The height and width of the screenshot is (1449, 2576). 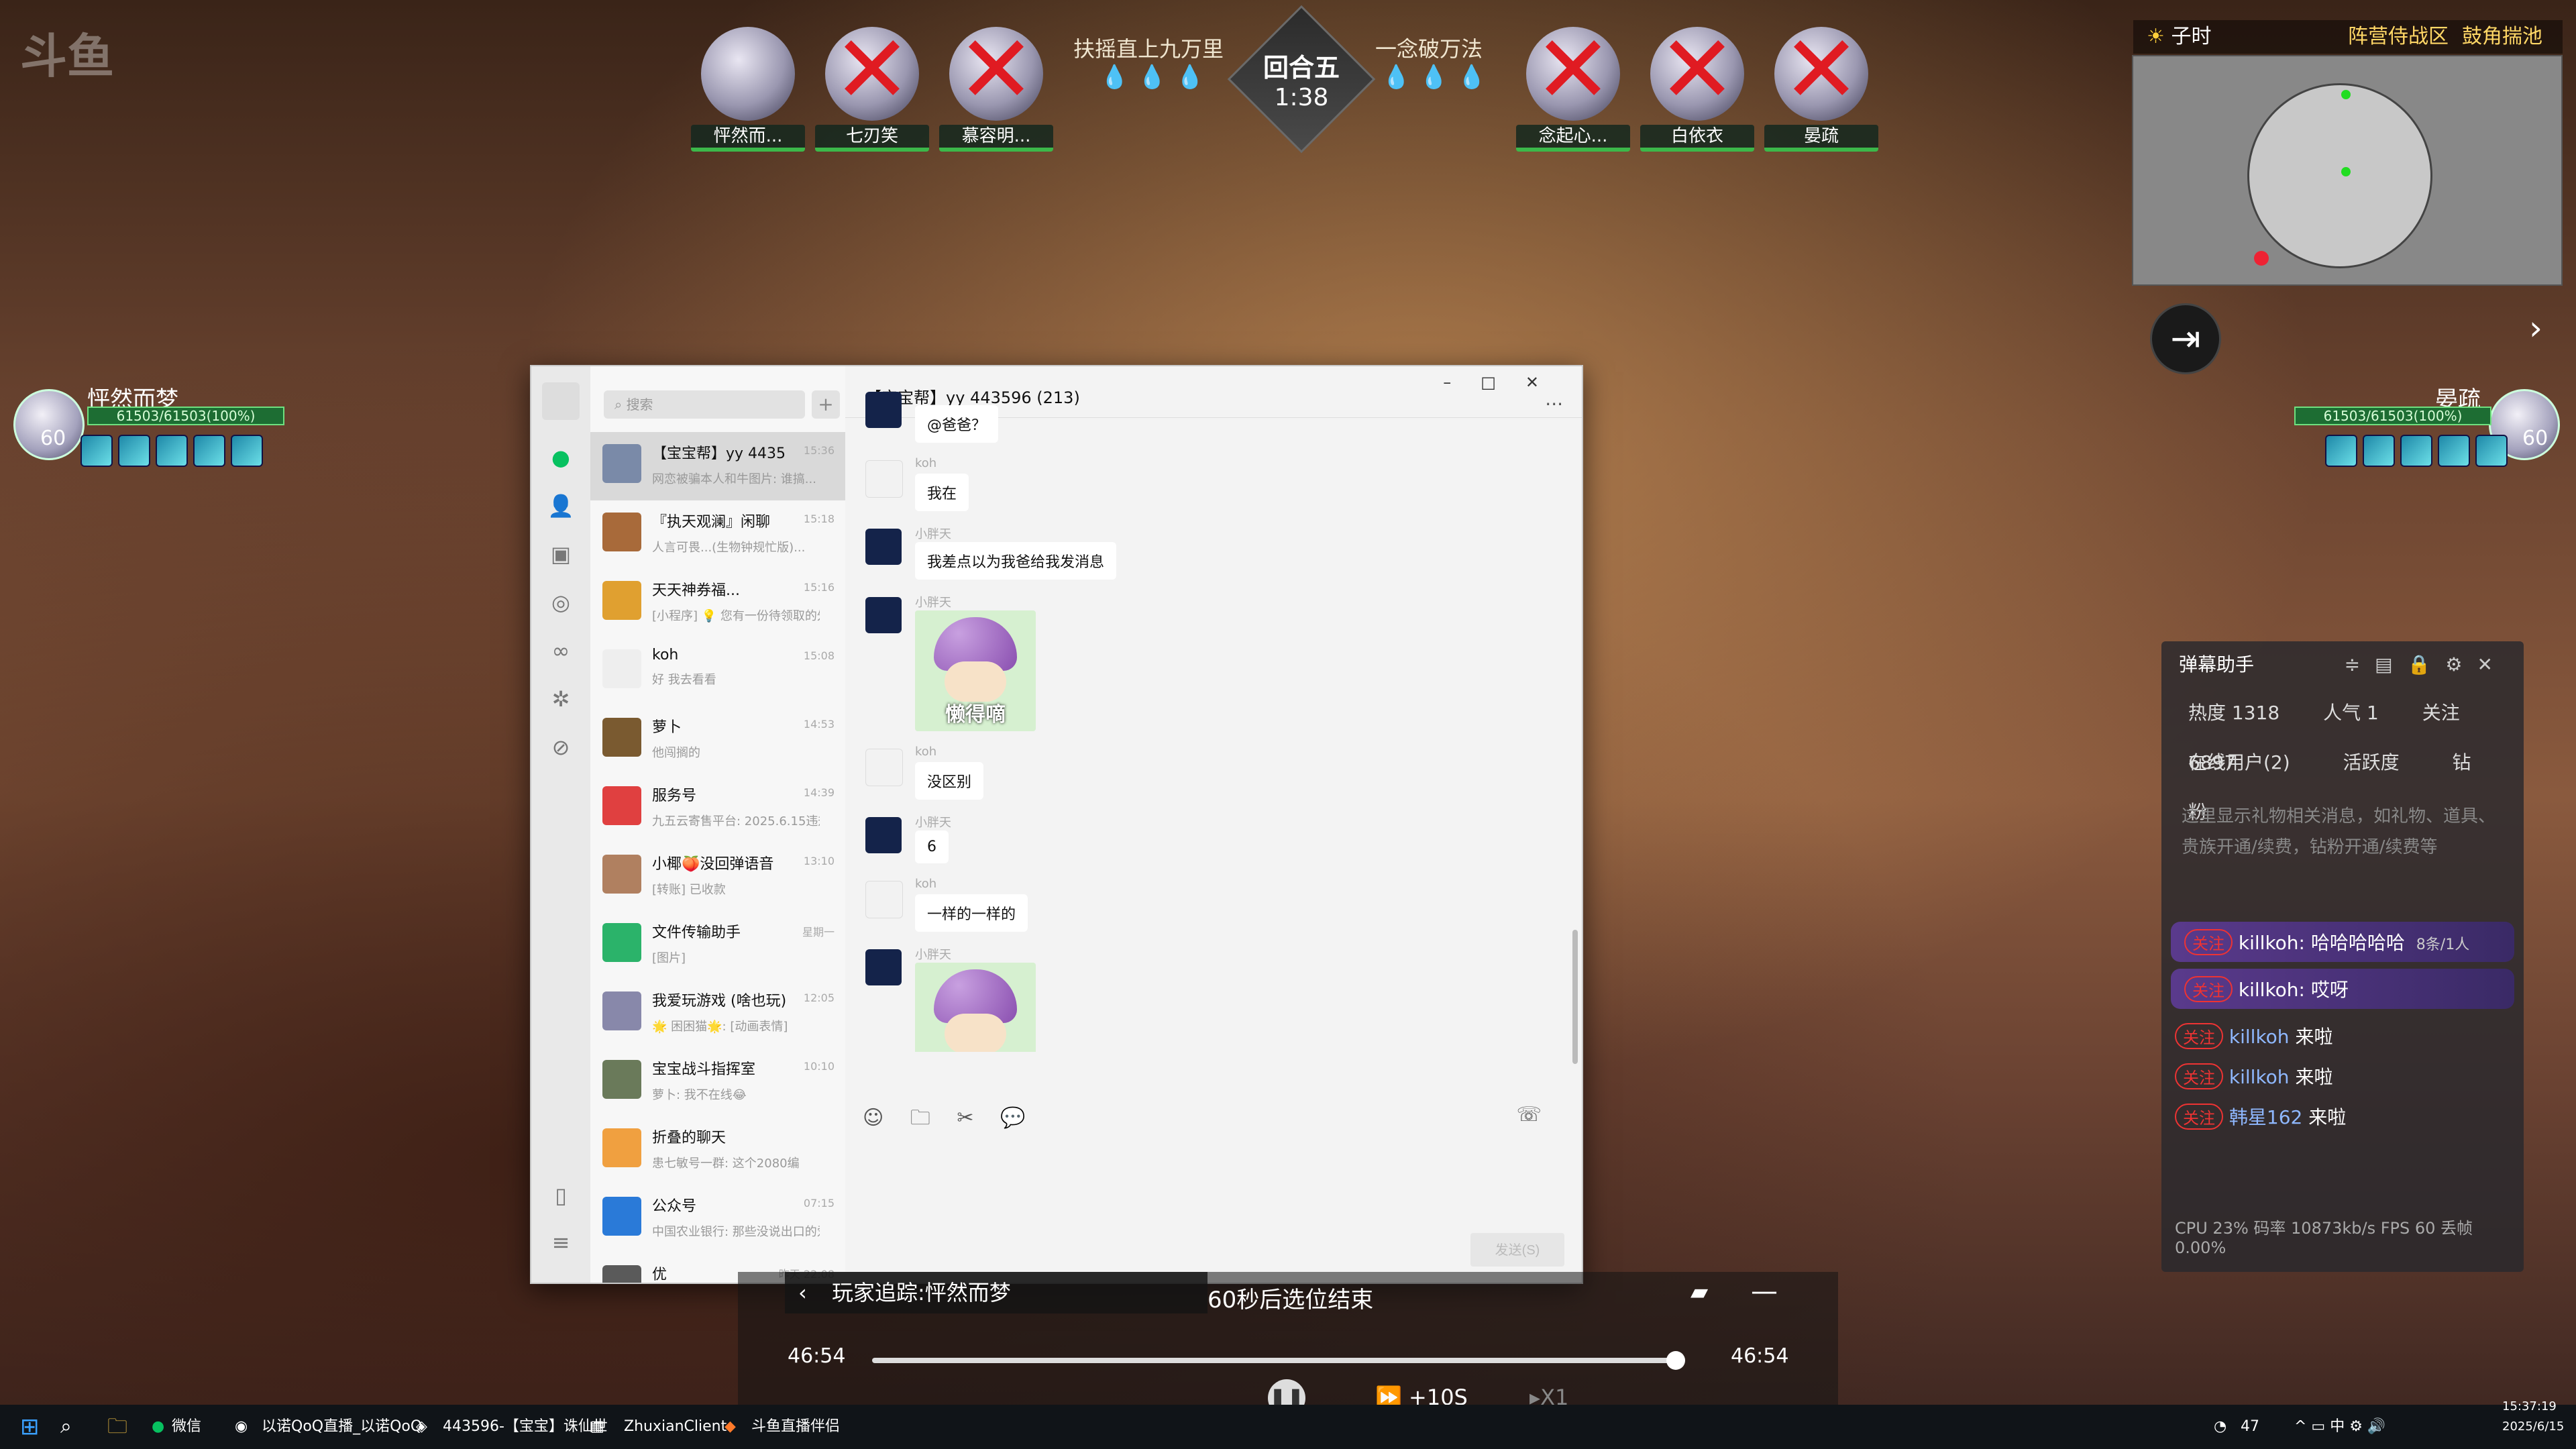 What do you see at coordinates (1157, 77) in the screenshot?
I see `left-lives-icon: 💧💧💧` at bounding box center [1157, 77].